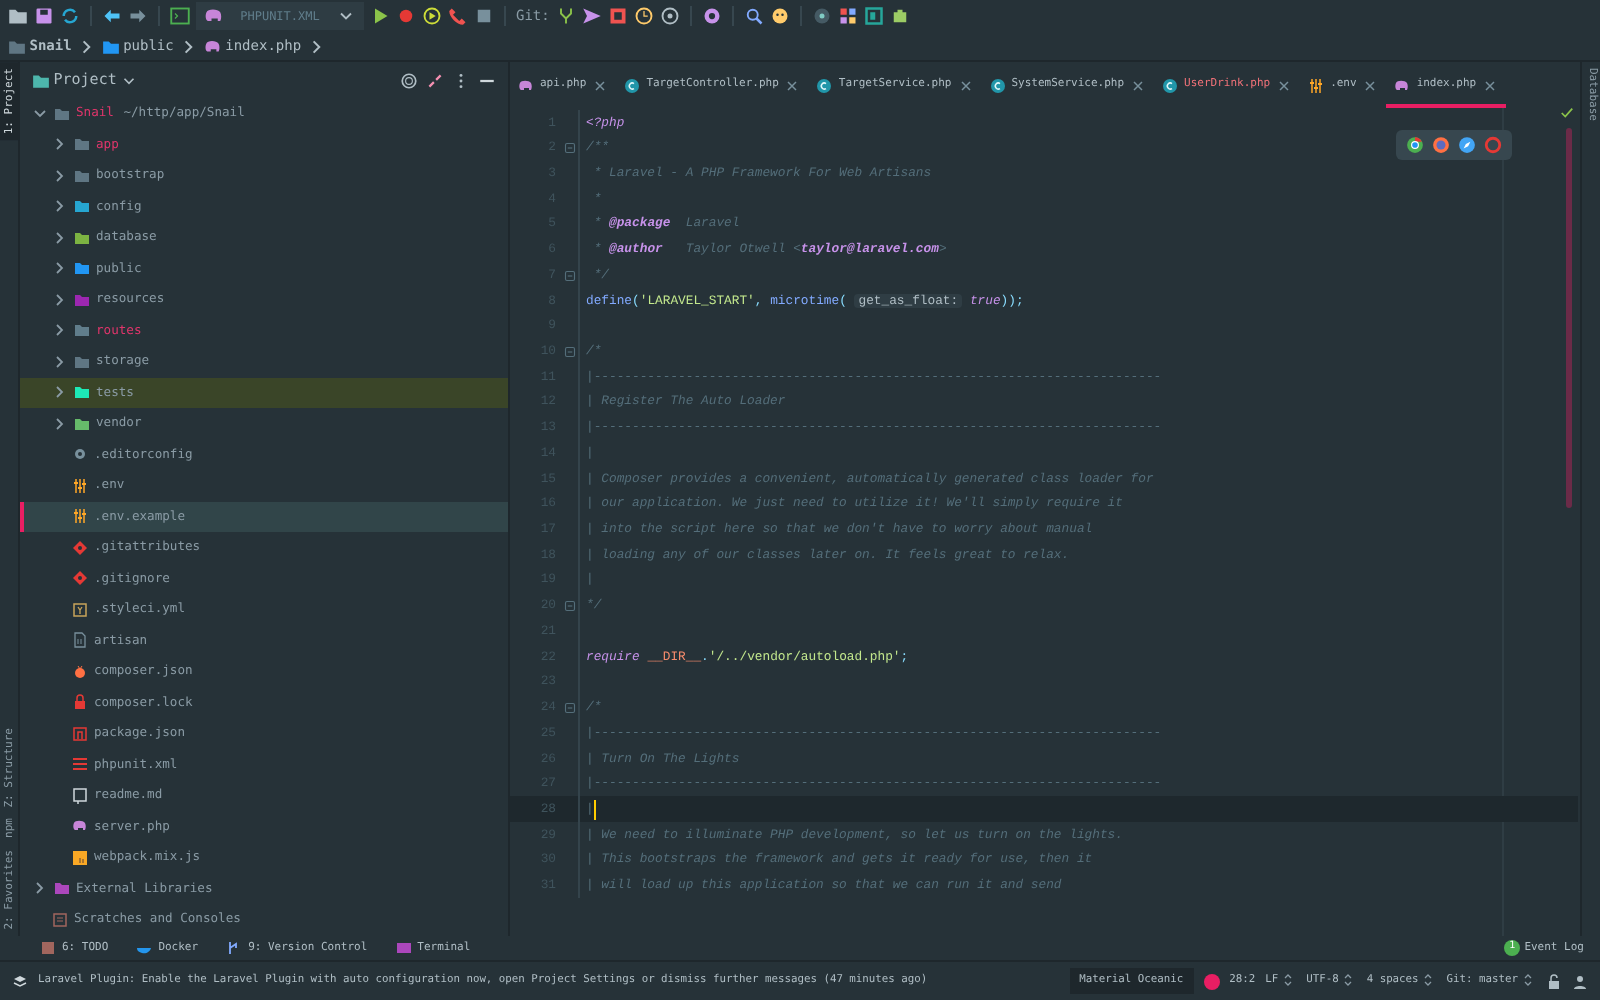  I want to click on safari-icon, so click(1467, 145).